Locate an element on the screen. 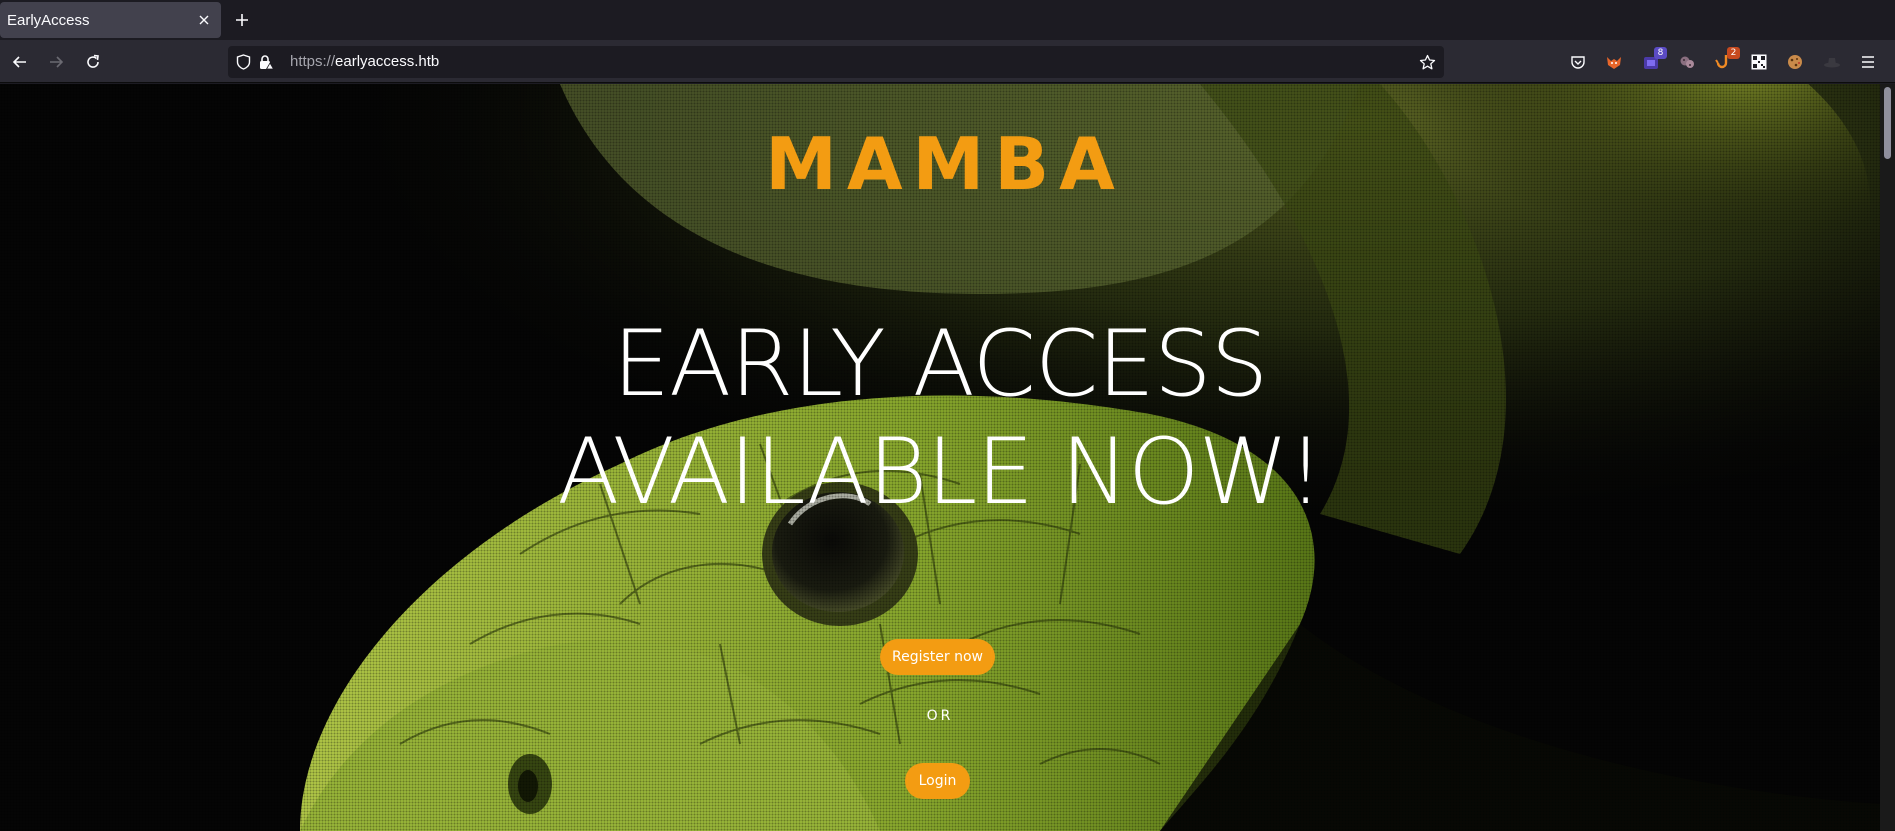 This screenshot has height=831, width=1895. url-host: earlyaccess.htb is located at coordinates (387, 61).